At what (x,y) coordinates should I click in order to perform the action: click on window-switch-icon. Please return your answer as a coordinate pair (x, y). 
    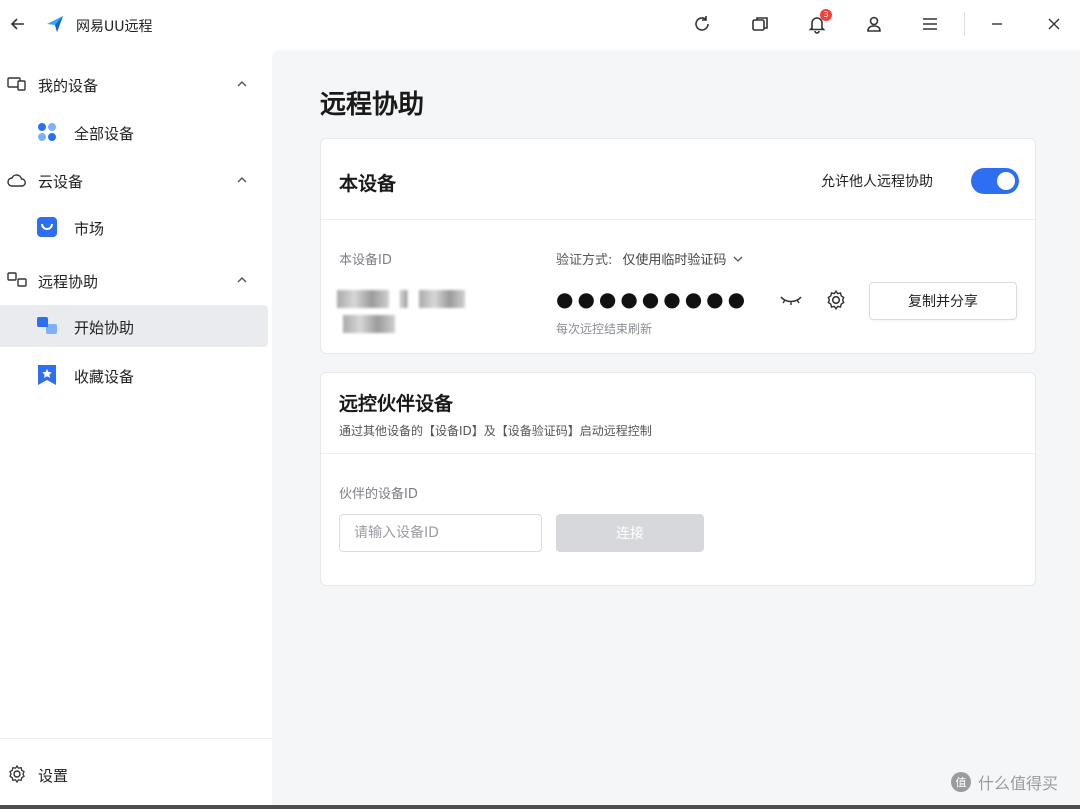
    Looking at the image, I should click on (760, 24).